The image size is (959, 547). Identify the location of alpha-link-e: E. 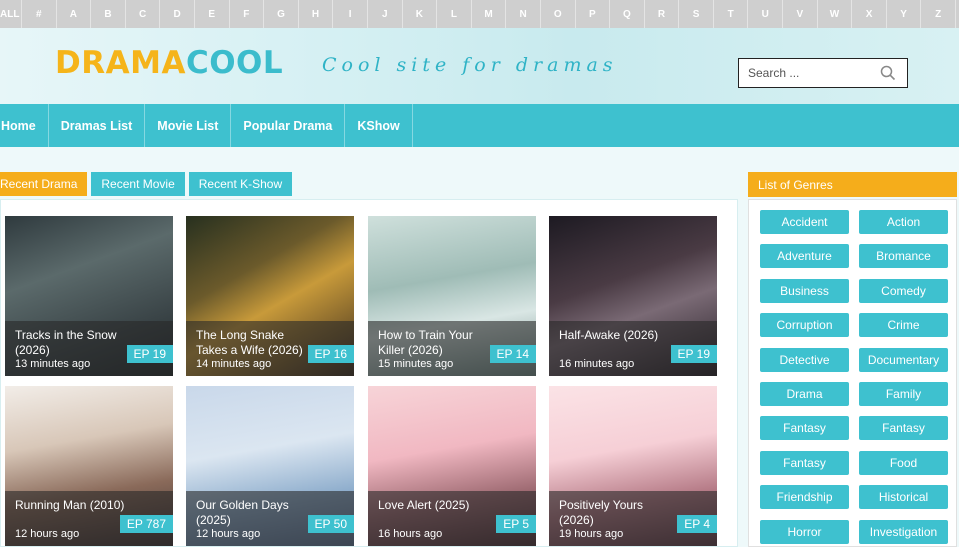
(212, 14).